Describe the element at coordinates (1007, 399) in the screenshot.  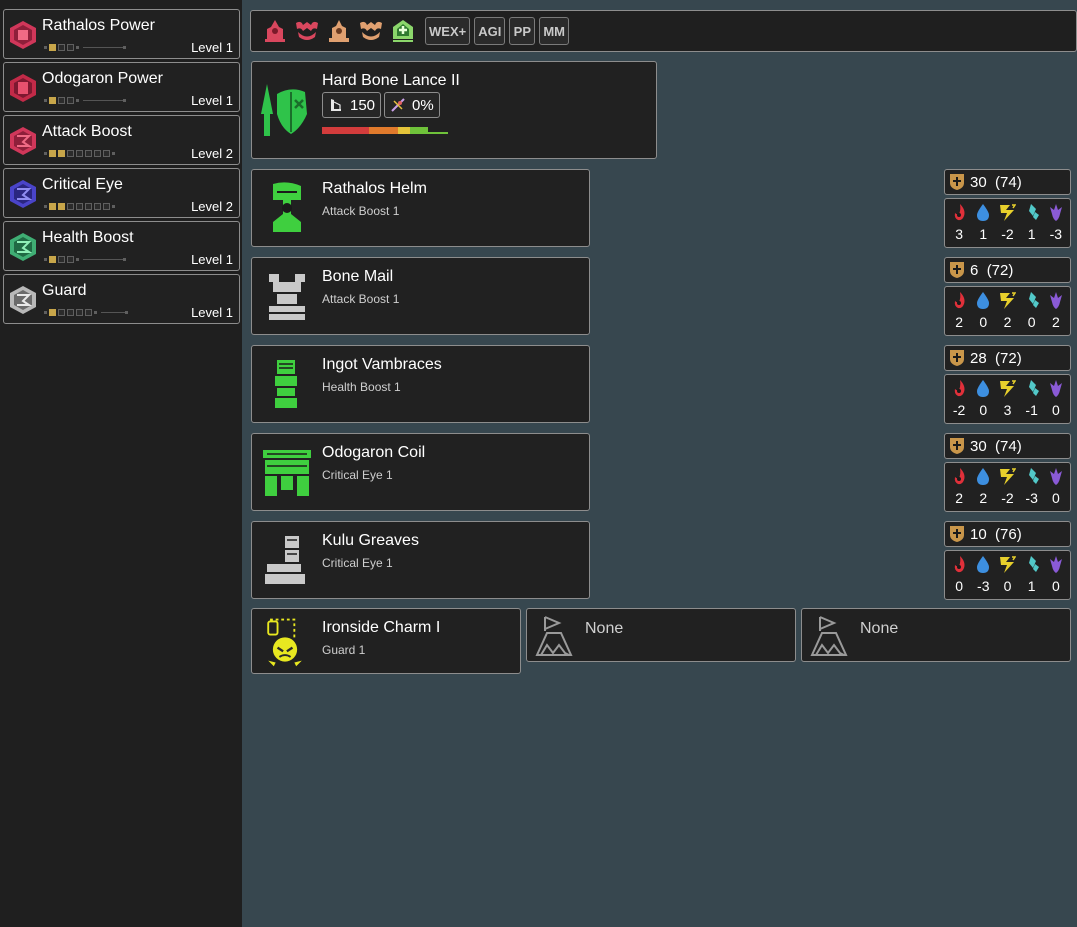
I see `resistance-box: -2 0 3 -1 0` at that location.